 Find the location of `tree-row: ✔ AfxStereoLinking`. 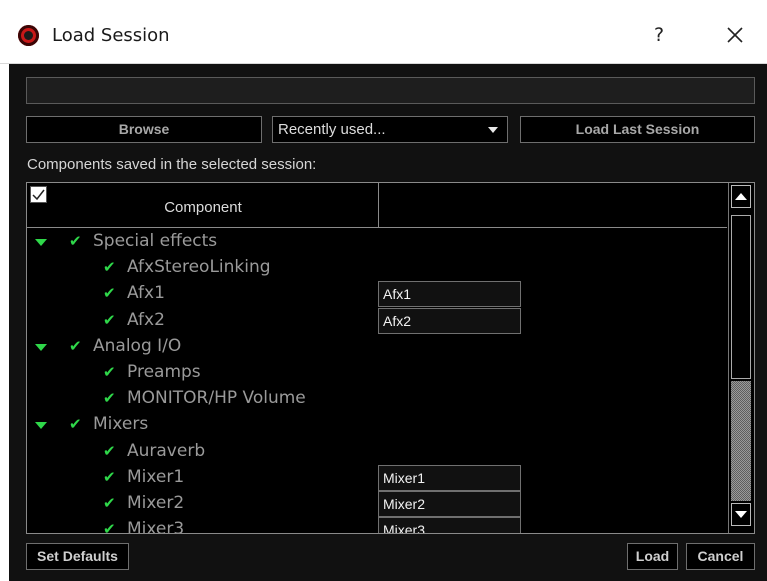

tree-row: ✔ AfxStereoLinking is located at coordinates (377, 268).